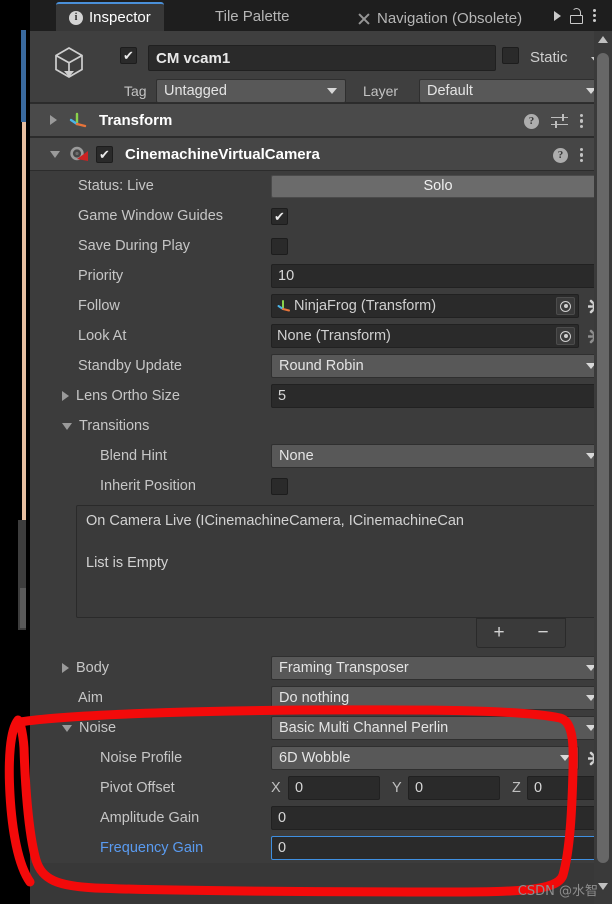 This screenshot has height=904, width=612. What do you see at coordinates (603, 458) in the screenshot?
I see `scrollbar-thumb` at bounding box center [603, 458].